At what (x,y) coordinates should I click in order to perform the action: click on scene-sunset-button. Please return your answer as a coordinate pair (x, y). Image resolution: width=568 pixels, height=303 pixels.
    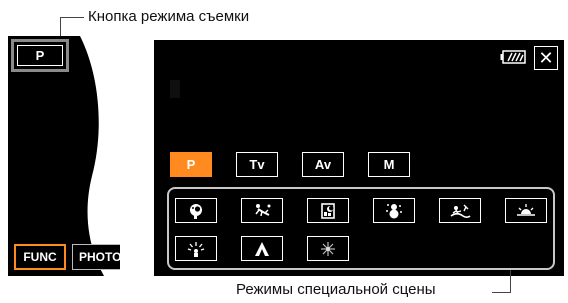
    Looking at the image, I should click on (526, 210).